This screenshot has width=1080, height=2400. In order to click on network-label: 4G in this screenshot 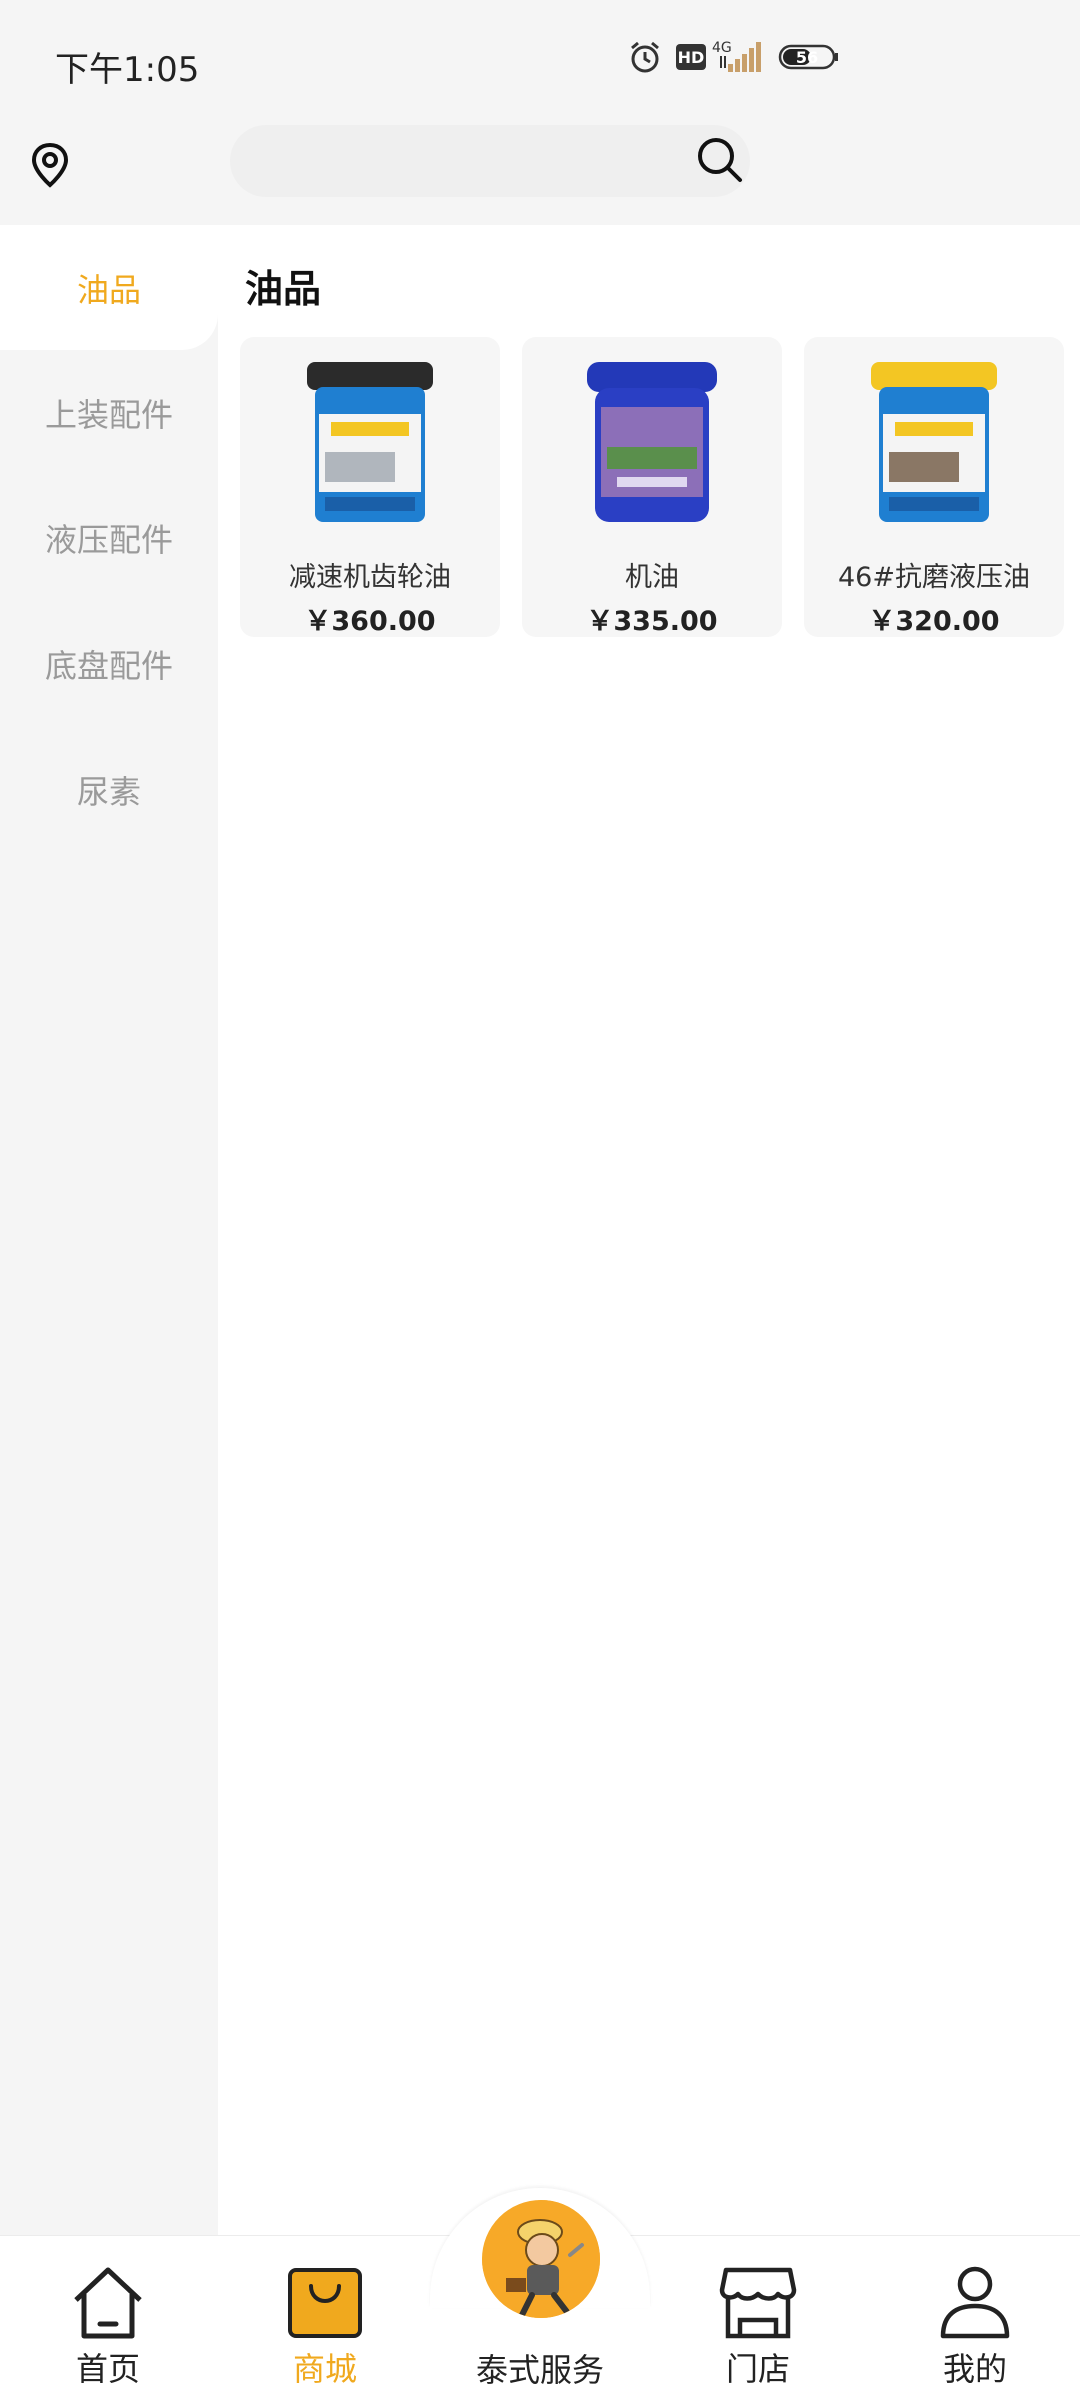, I will do `click(722, 48)`.